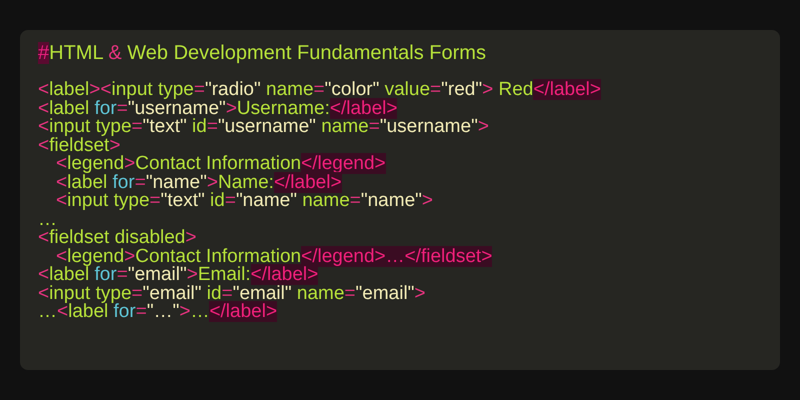 This screenshot has height=400, width=800. Describe the element at coordinates (199, 183) in the screenshot. I see `code-line: <label for="name">Name:</label>` at that location.